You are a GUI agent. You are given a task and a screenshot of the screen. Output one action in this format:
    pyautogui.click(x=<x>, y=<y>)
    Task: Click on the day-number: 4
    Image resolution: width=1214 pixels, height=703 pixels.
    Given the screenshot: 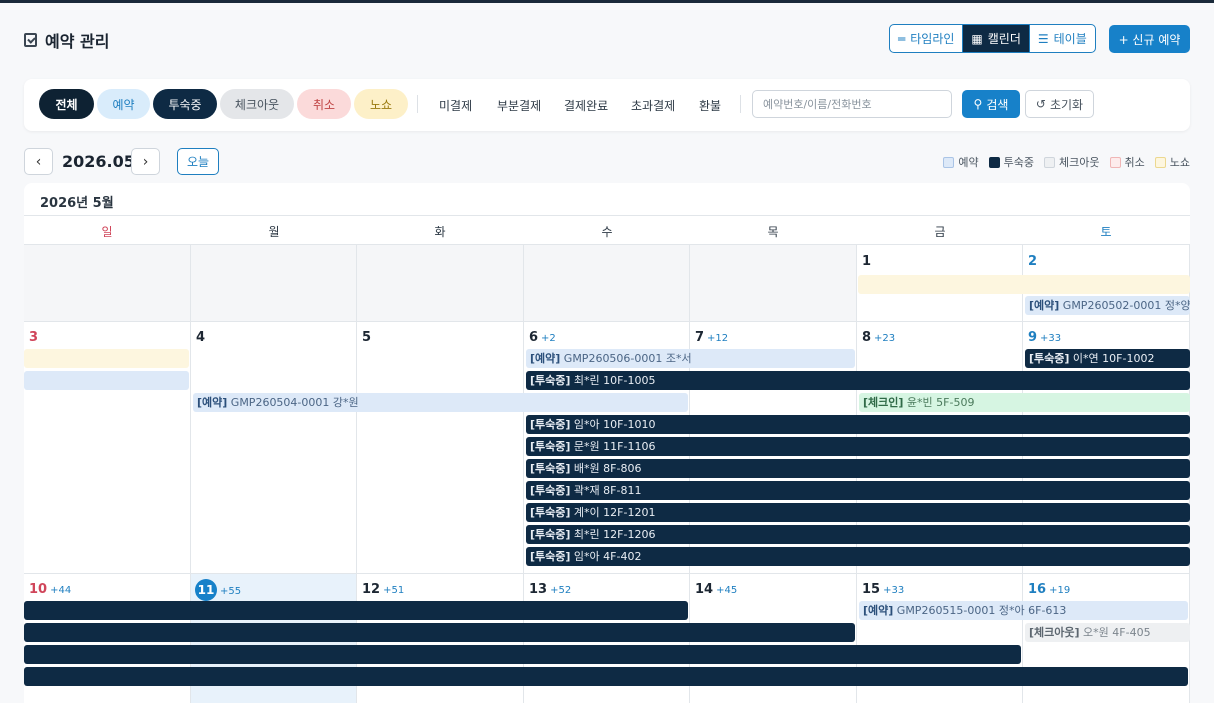 What is the action you would take?
    pyautogui.click(x=200, y=337)
    